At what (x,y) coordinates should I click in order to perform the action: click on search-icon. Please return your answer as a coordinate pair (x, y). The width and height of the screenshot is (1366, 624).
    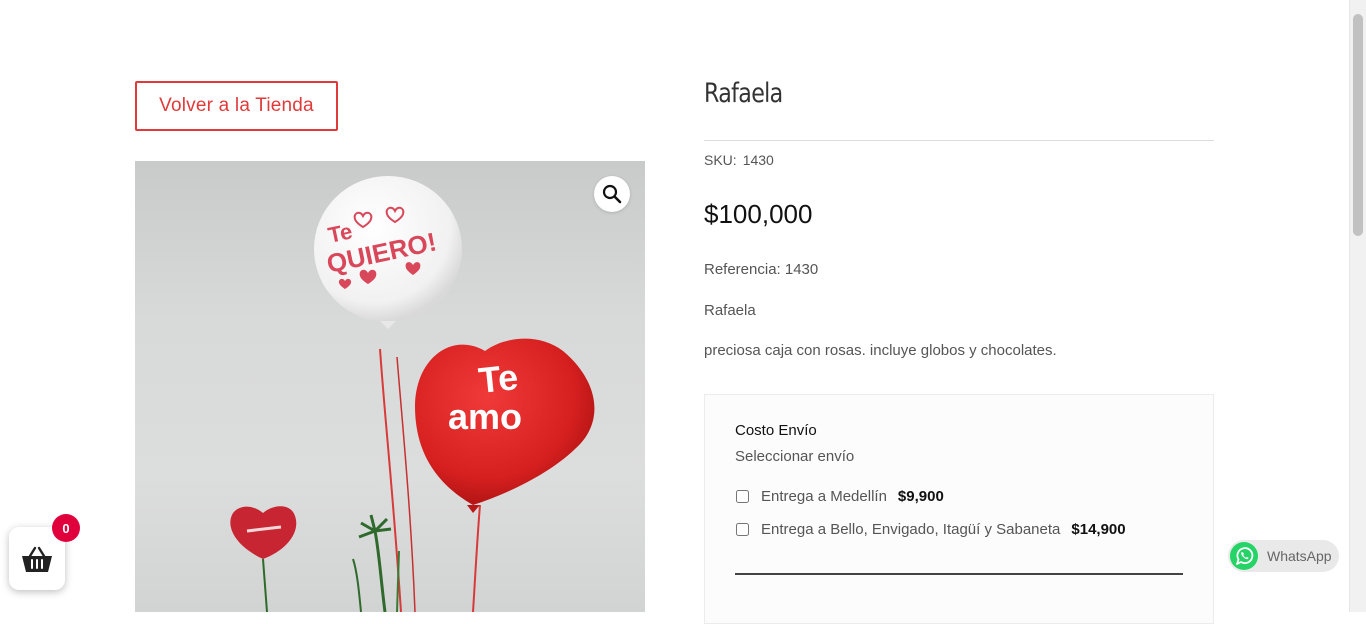
    Looking at the image, I should click on (612, 194).